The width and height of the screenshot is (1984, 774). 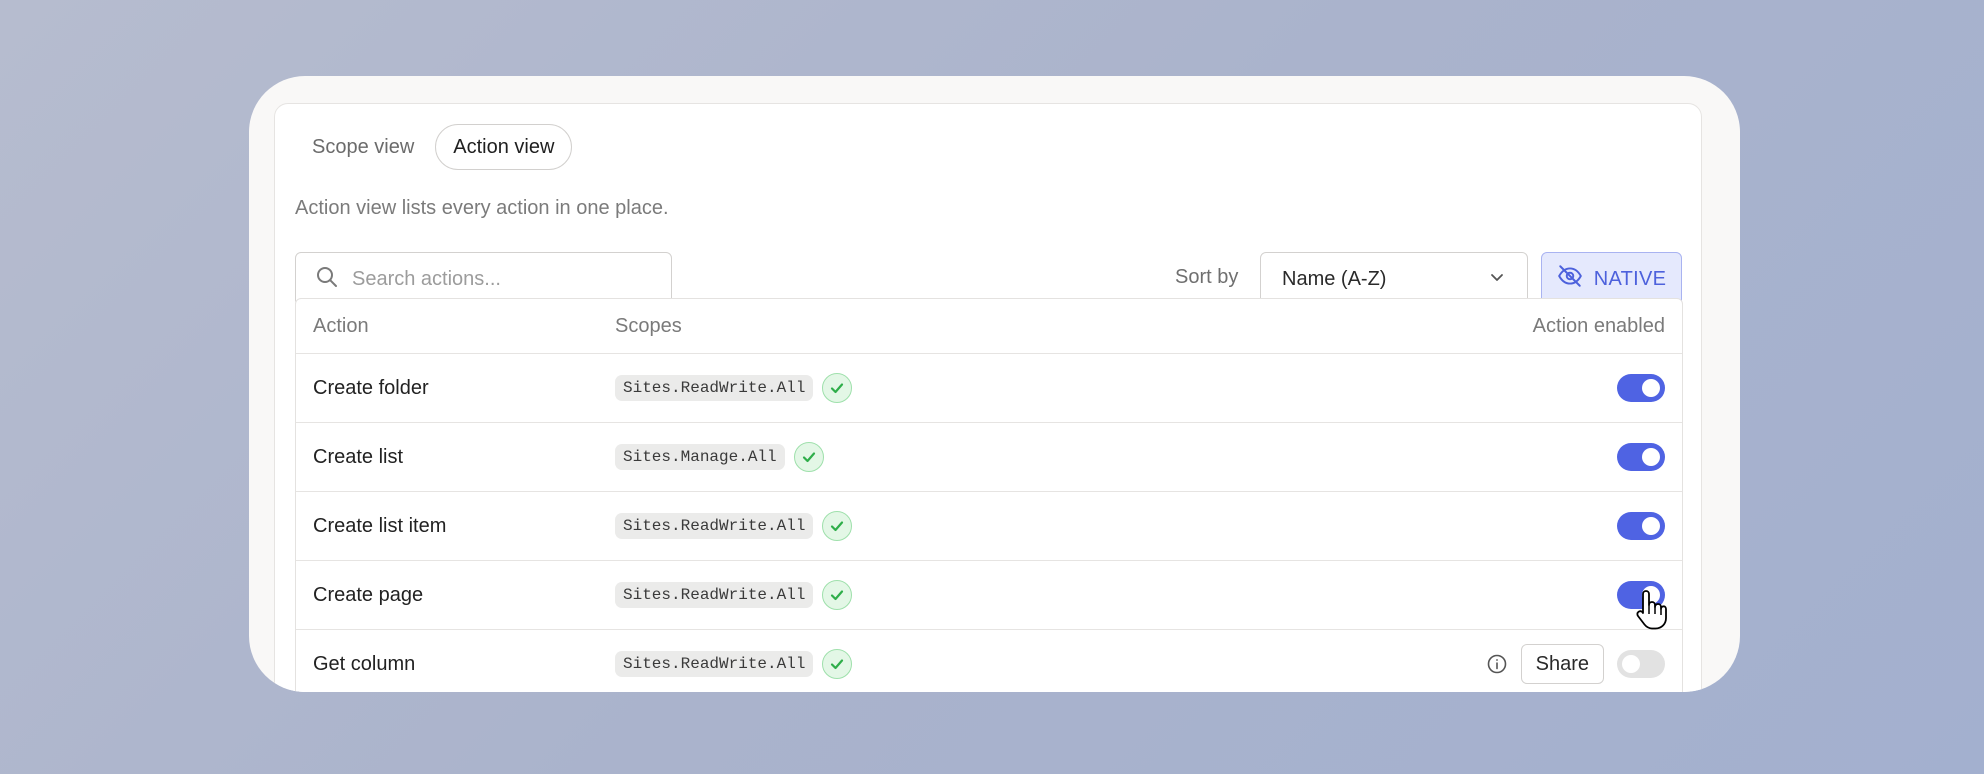 What do you see at coordinates (363, 147) in the screenshot?
I see `tab-scope-view: Scope view` at bounding box center [363, 147].